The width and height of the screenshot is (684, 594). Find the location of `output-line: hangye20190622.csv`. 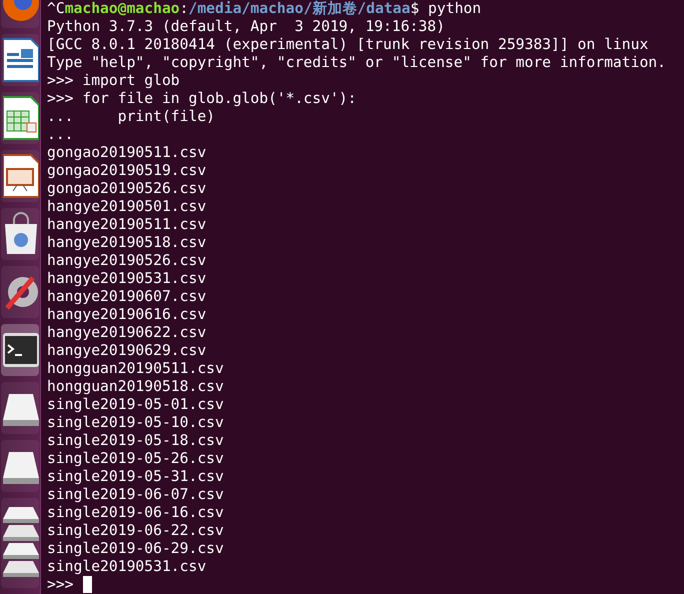

output-line: hangye20190622.csv is located at coordinates (126, 333).